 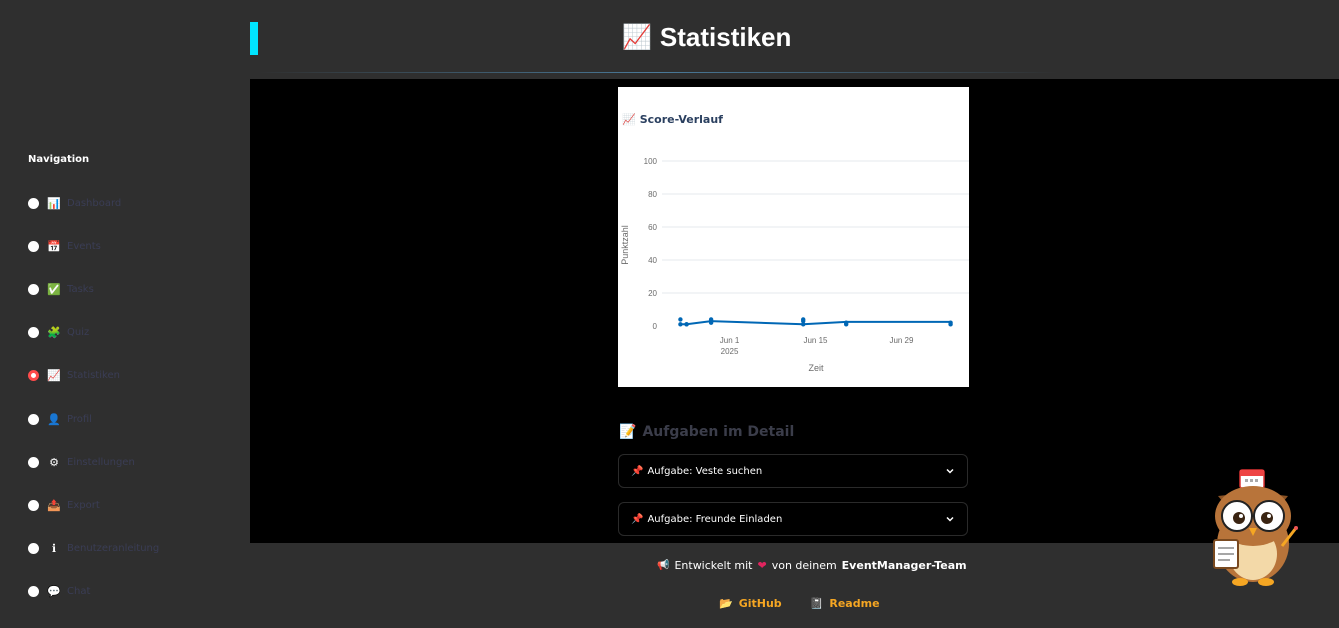 I want to click on x-axis-title: Zeit, so click(x=816, y=368).